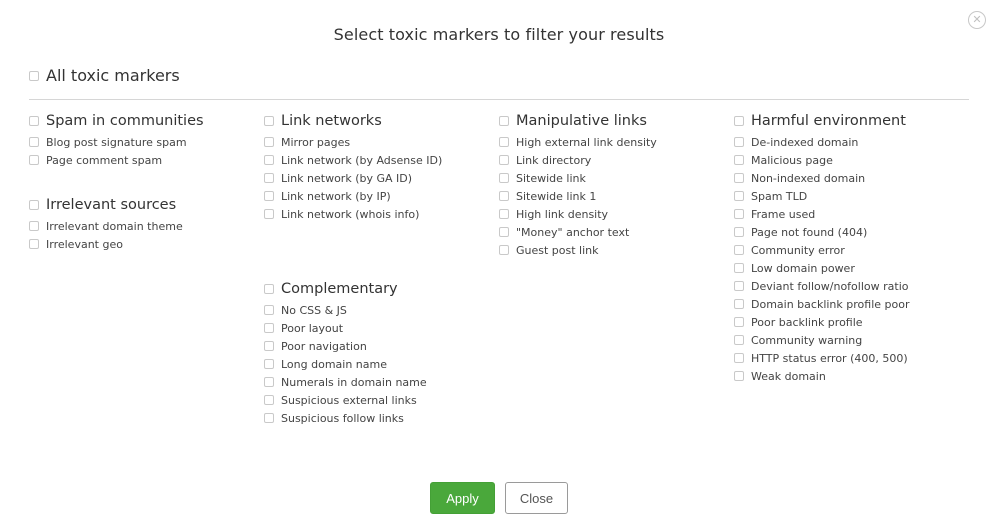 The height and width of the screenshot is (527, 998). Describe the element at coordinates (821, 160) in the screenshot. I see `marker-option: Malicious page` at that location.